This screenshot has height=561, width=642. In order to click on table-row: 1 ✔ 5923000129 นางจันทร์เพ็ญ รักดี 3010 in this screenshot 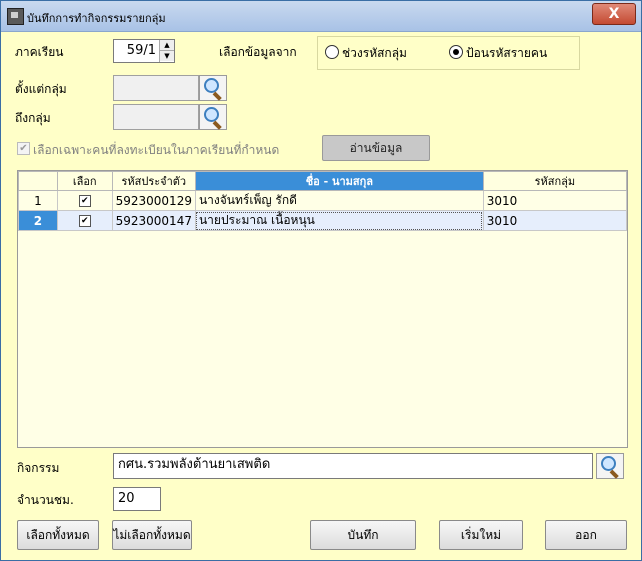, I will do `click(323, 200)`.